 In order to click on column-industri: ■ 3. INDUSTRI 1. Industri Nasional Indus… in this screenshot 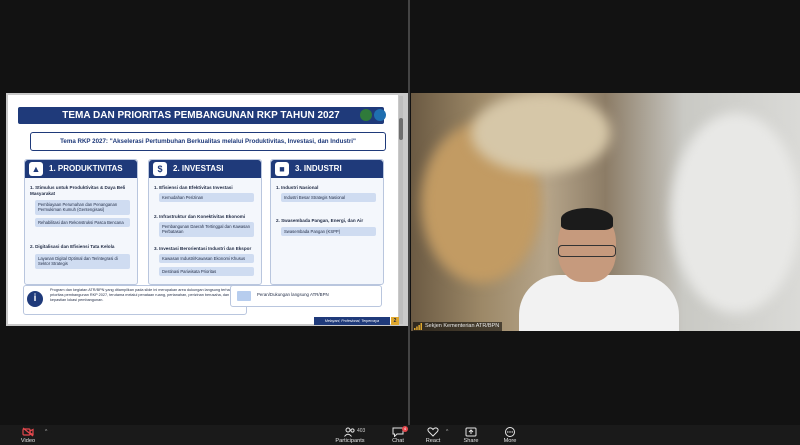, I will do `click(327, 222)`.